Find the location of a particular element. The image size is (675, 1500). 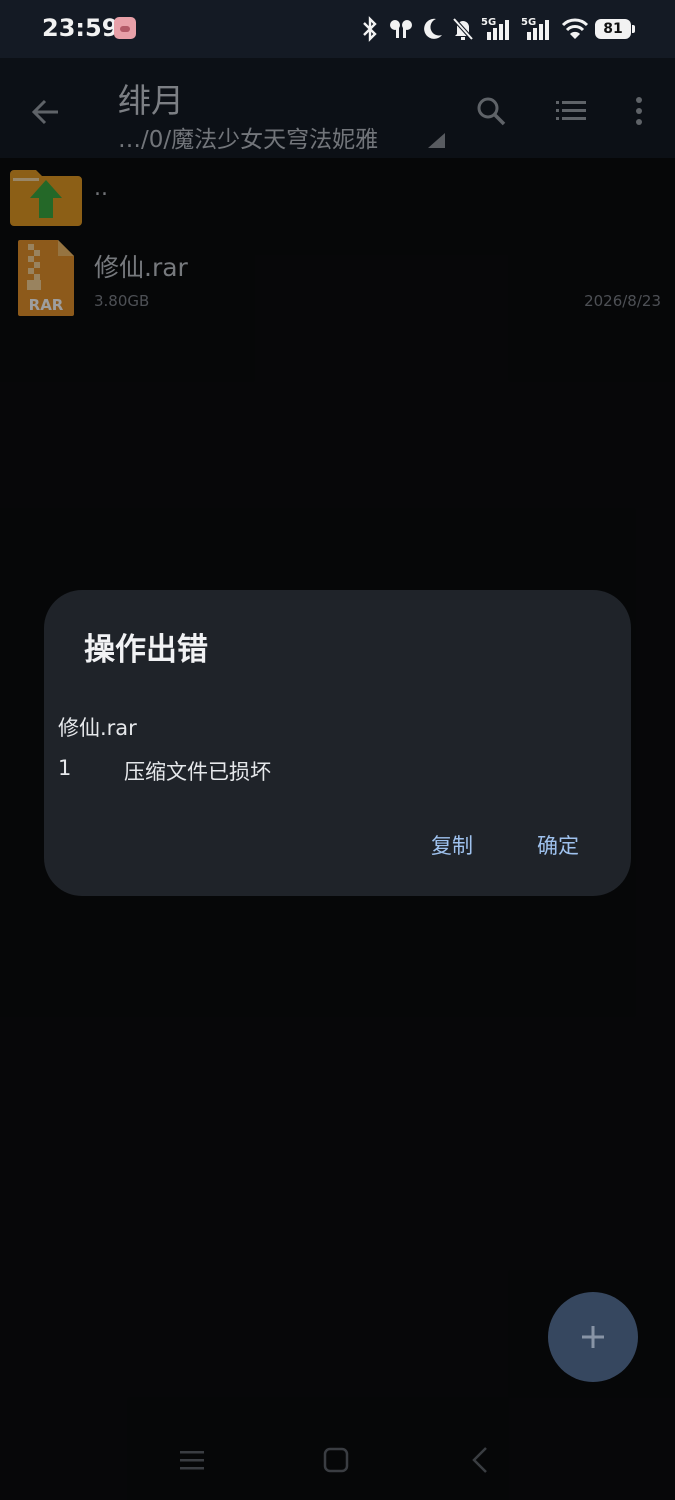

status-time: 23:59 is located at coordinates (80, 28).